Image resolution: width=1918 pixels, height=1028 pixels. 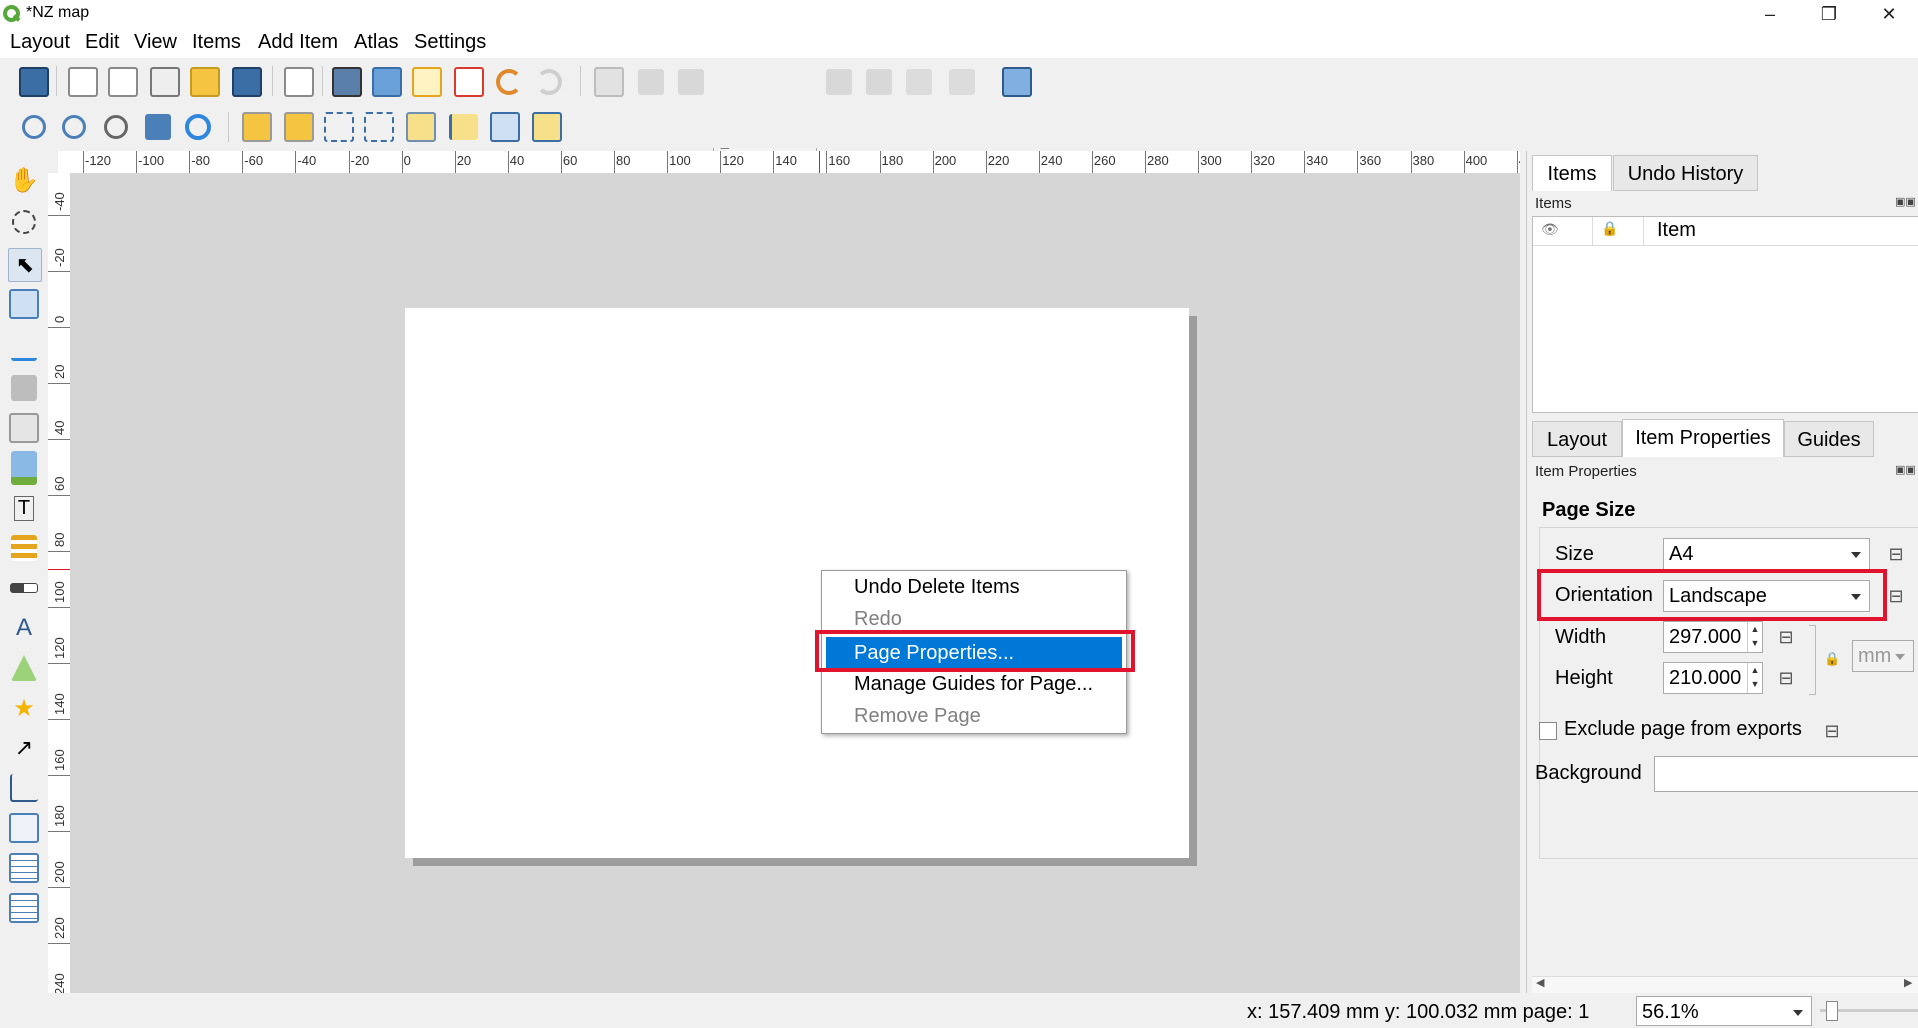 What do you see at coordinates (1540, 982) in the screenshot?
I see `scroll-left-icon: ◀` at bounding box center [1540, 982].